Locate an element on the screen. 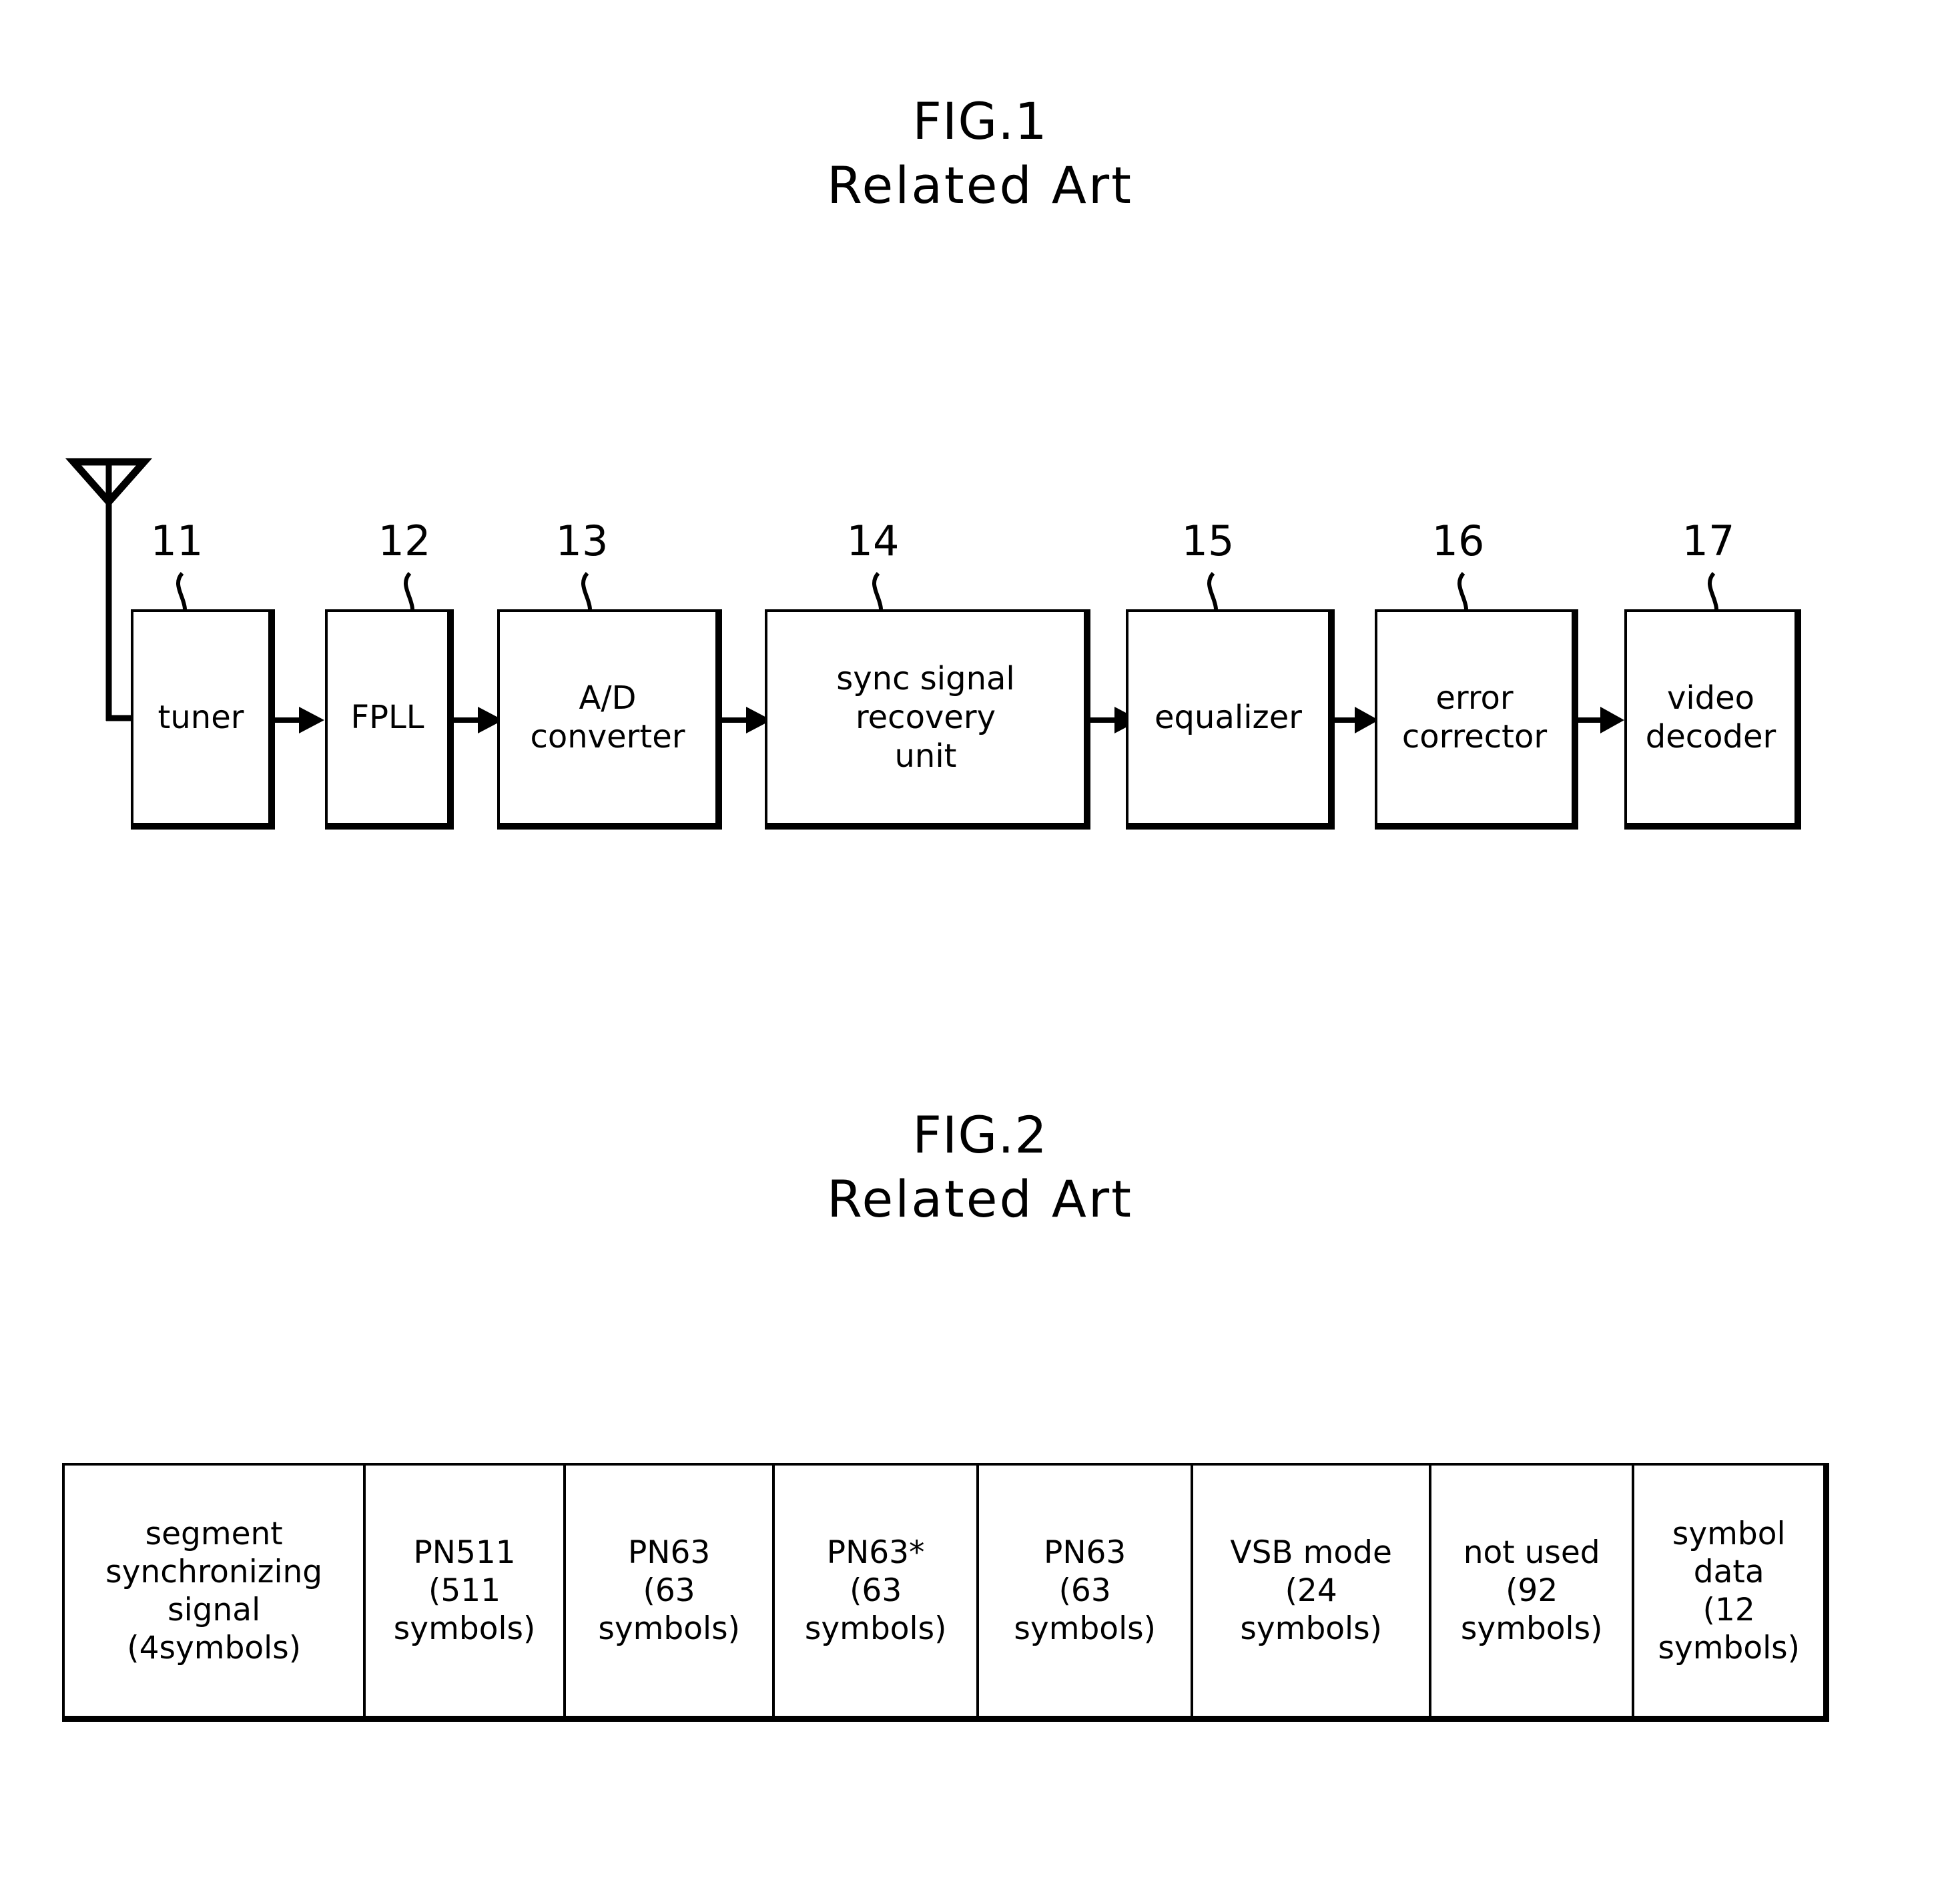 The image size is (1960, 1898). frame-cell-vsb-mode: VSB mode (24 symbols) is located at coordinates (1312, 1591).